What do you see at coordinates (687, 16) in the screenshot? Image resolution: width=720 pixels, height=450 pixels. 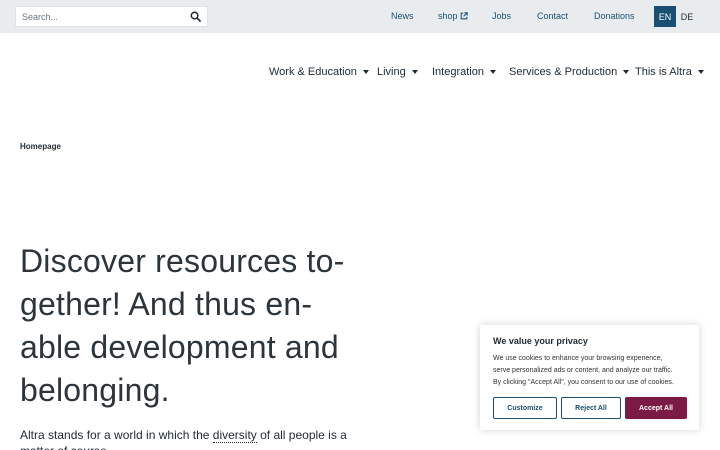 I see `language-de-button: DE` at bounding box center [687, 16].